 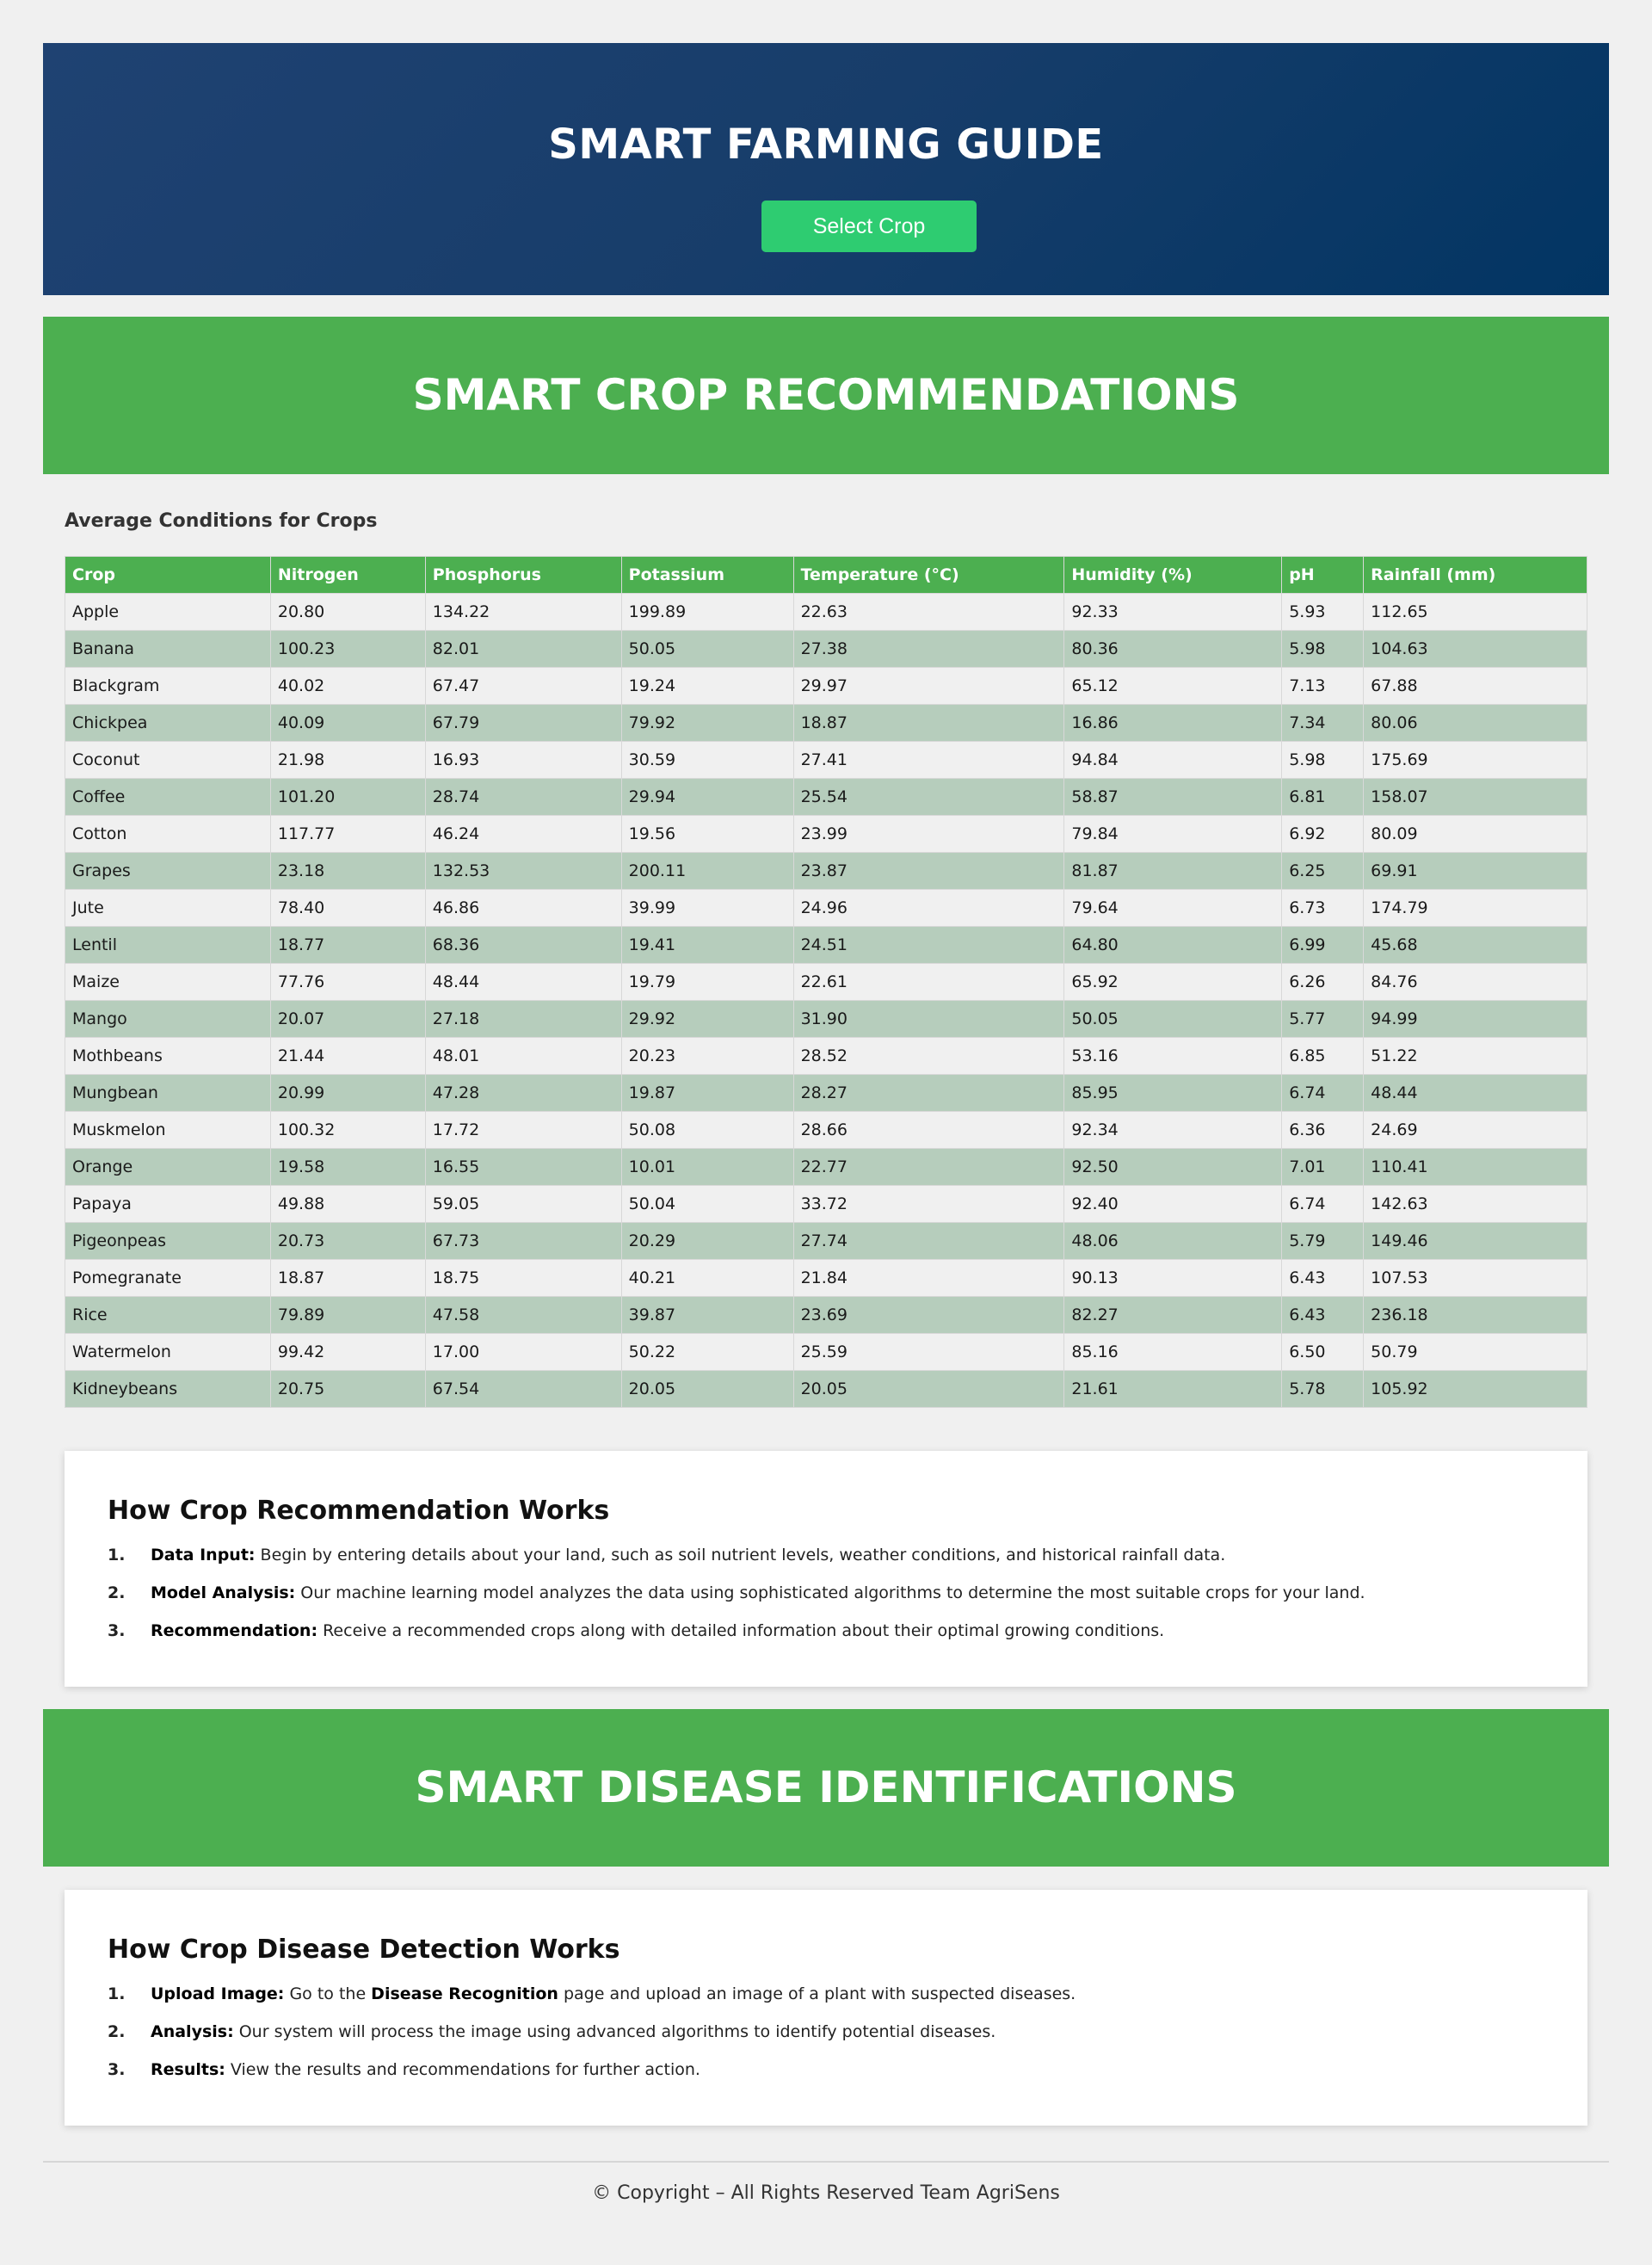 I want to click on crop-name-cell: Rice, so click(x=168, y=1315).